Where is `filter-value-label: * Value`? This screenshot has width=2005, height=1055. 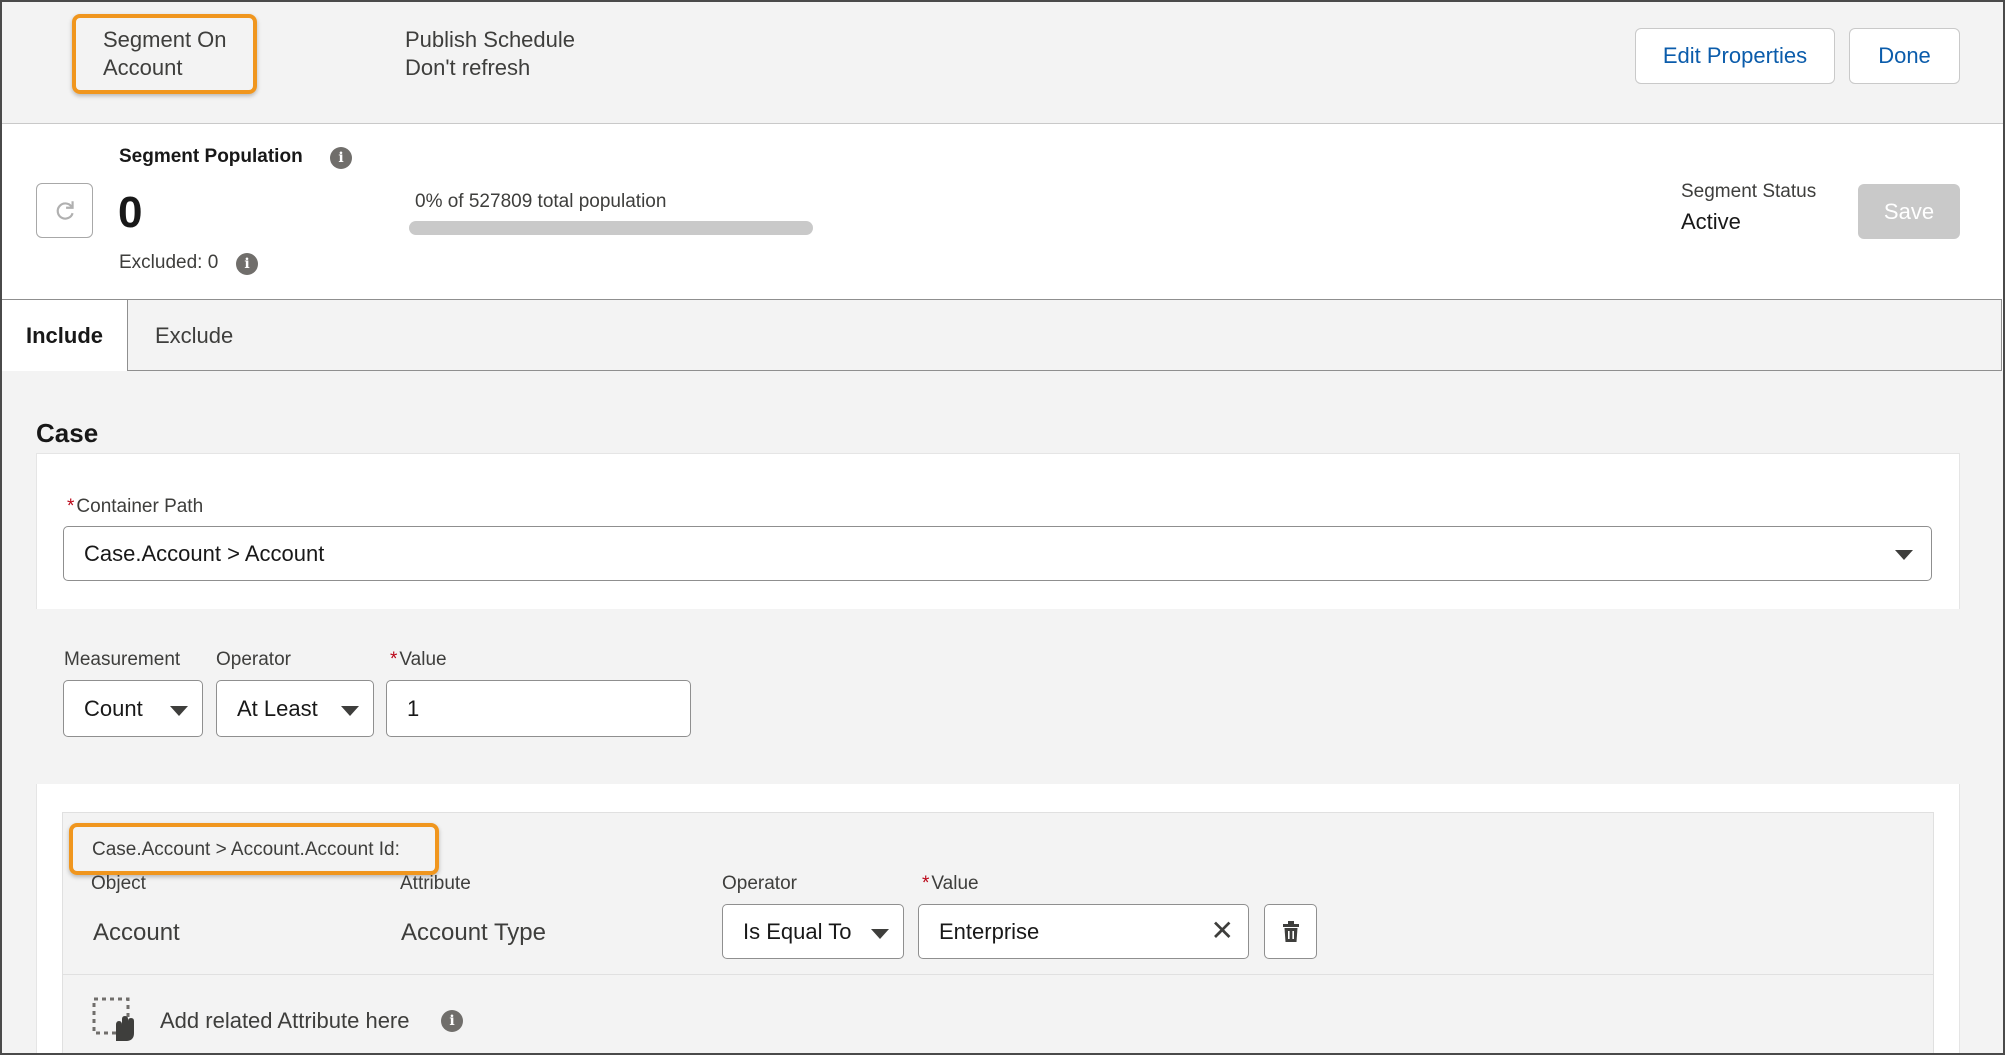
filter-value-label: * Value is located at coordinates (950, 883).